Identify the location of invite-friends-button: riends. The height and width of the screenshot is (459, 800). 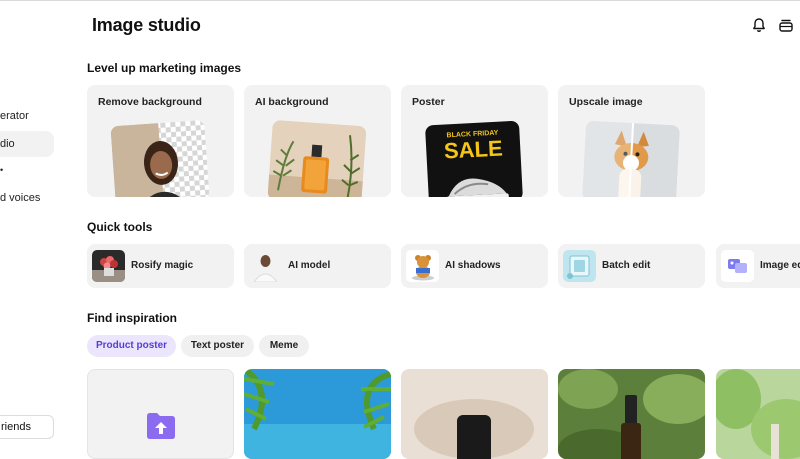
(27, 427).